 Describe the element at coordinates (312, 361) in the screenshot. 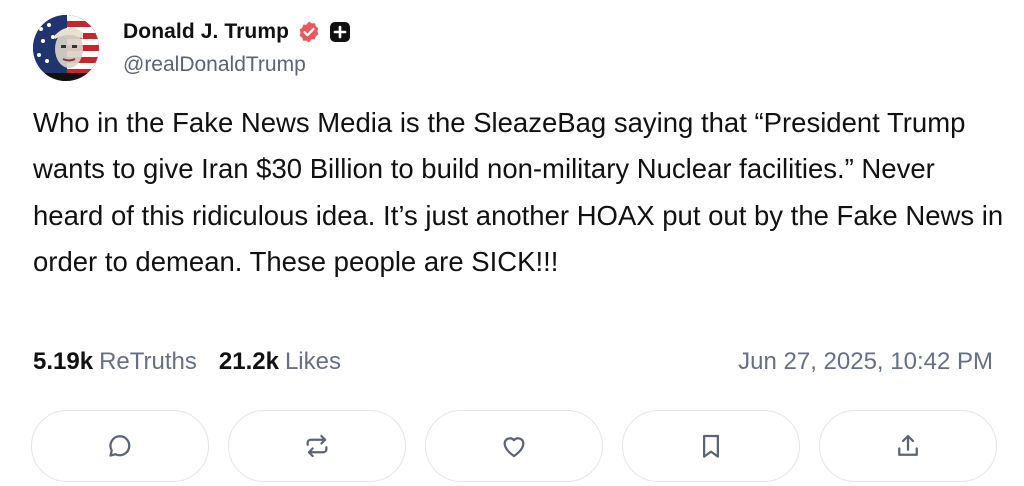

I see `likes-label: Likes` at that location.